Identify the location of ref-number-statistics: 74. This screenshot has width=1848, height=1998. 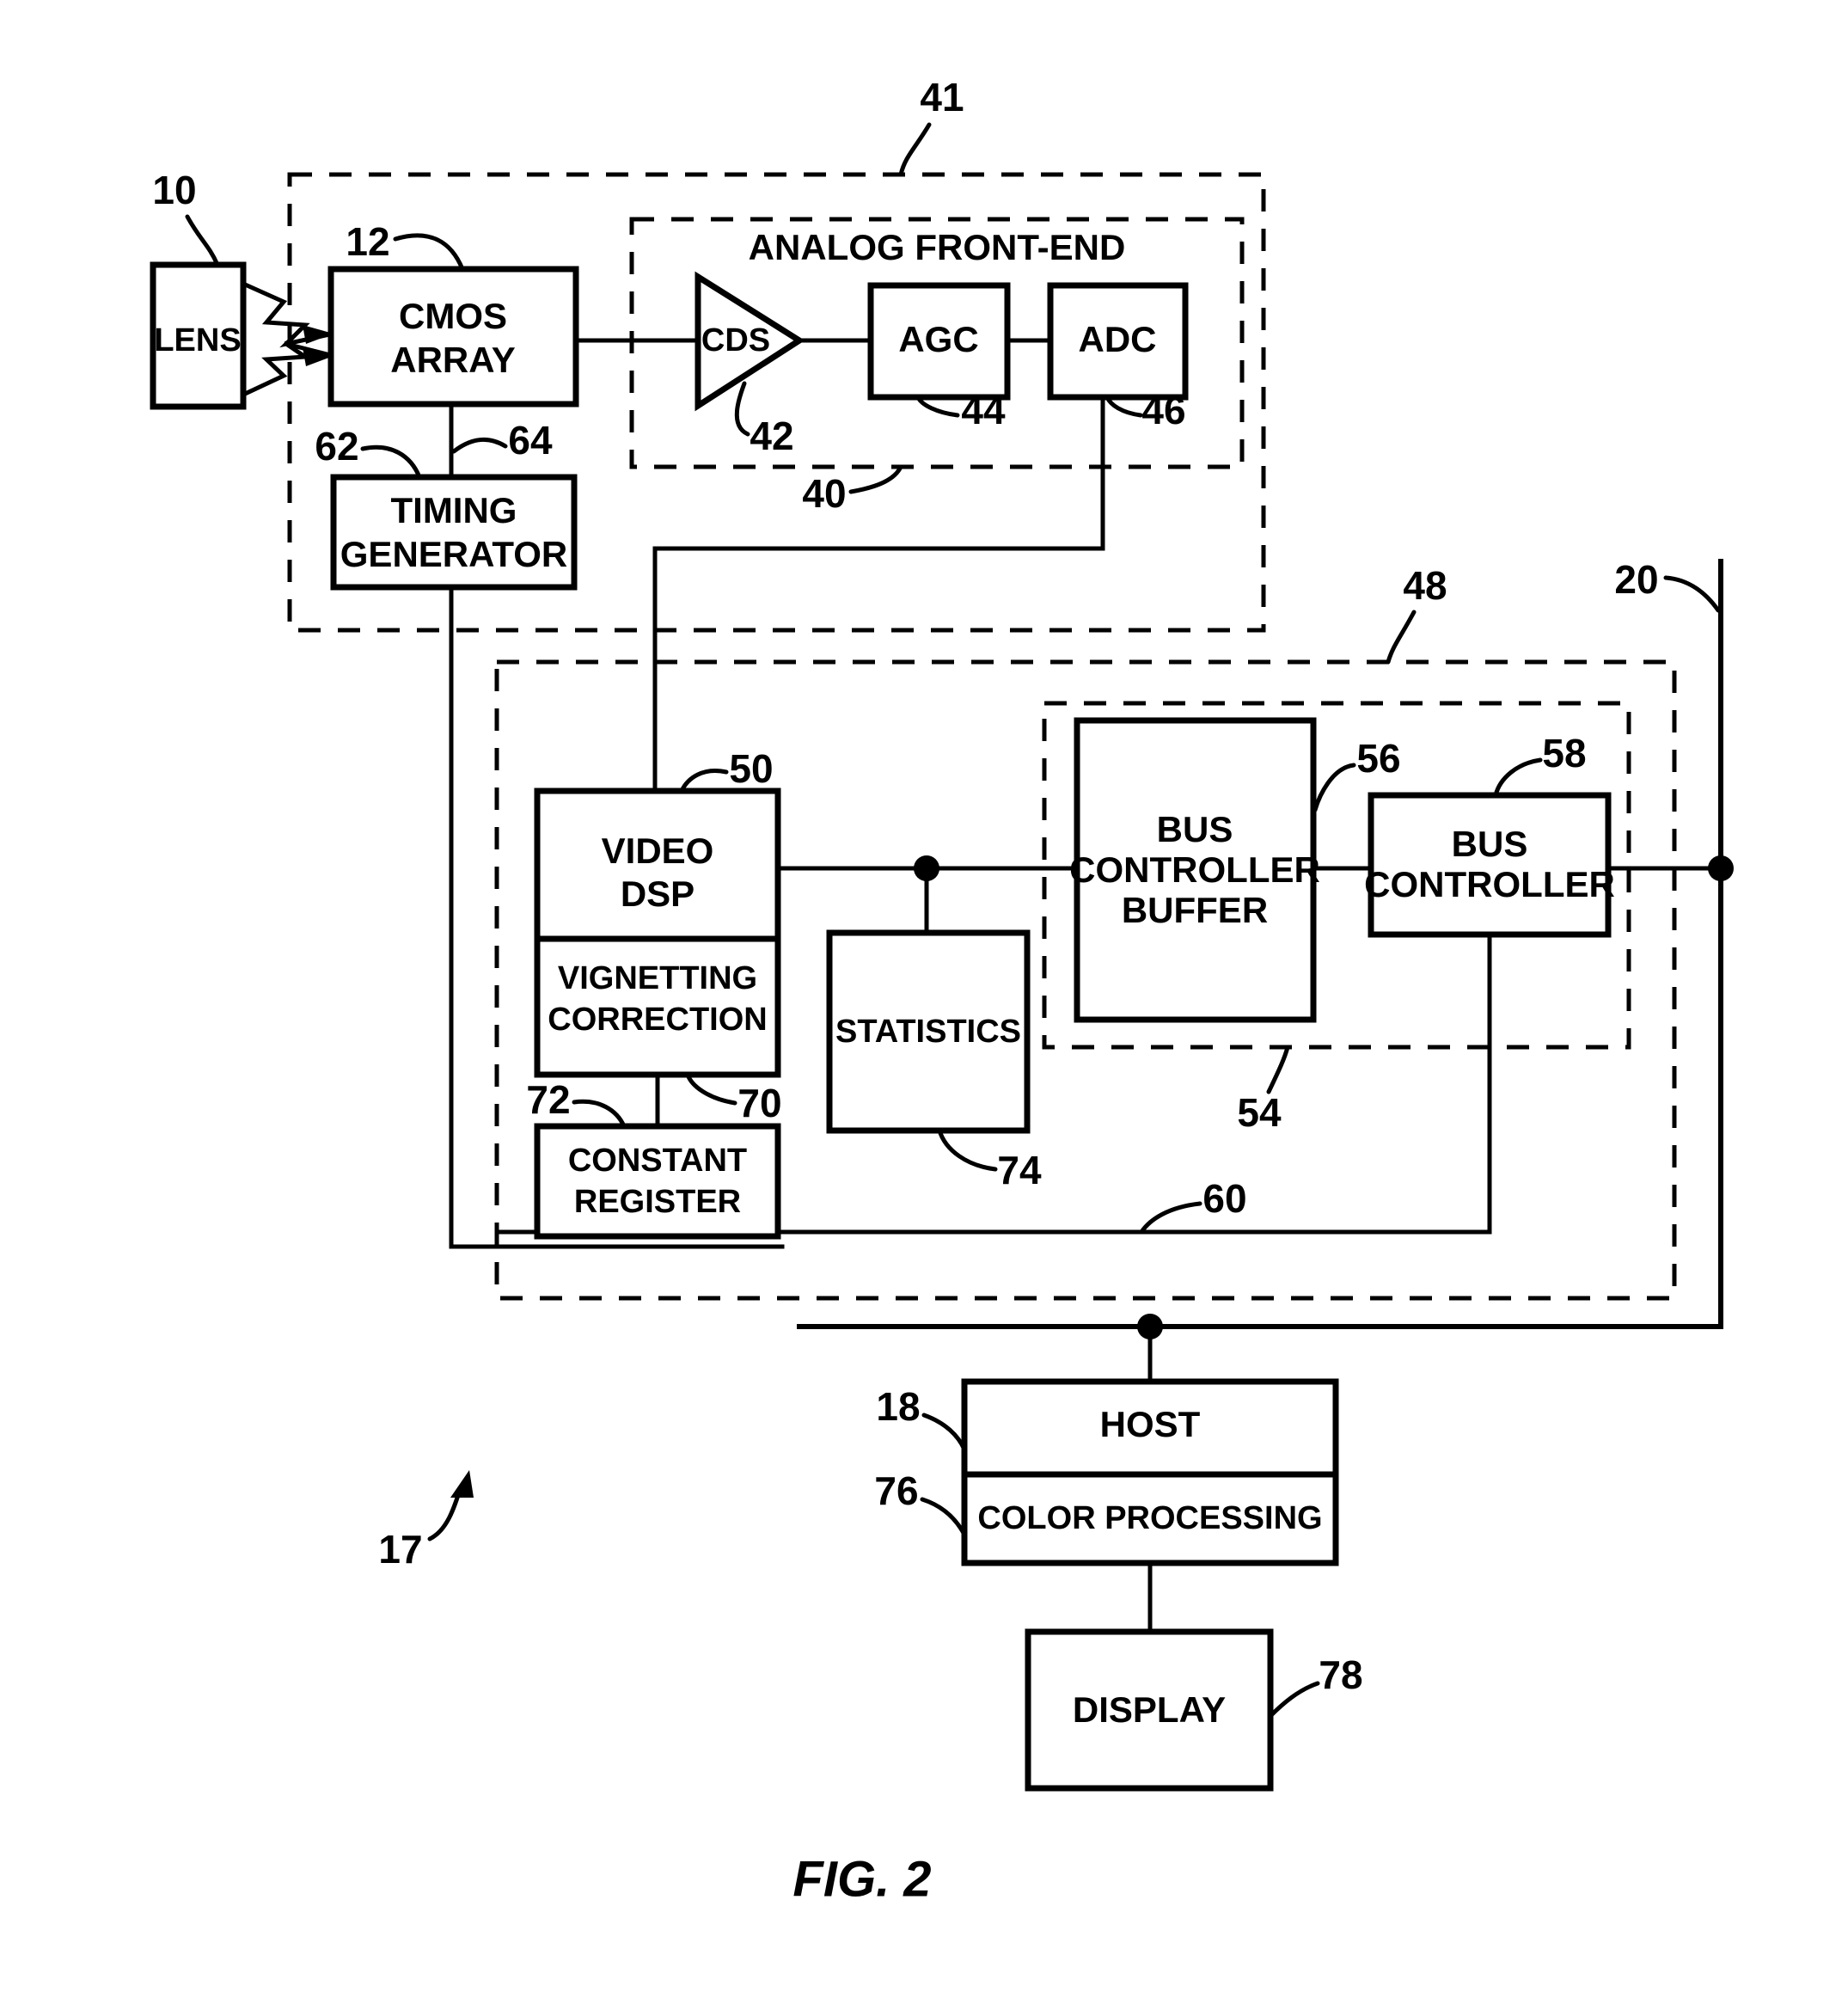
(1020, 1170).